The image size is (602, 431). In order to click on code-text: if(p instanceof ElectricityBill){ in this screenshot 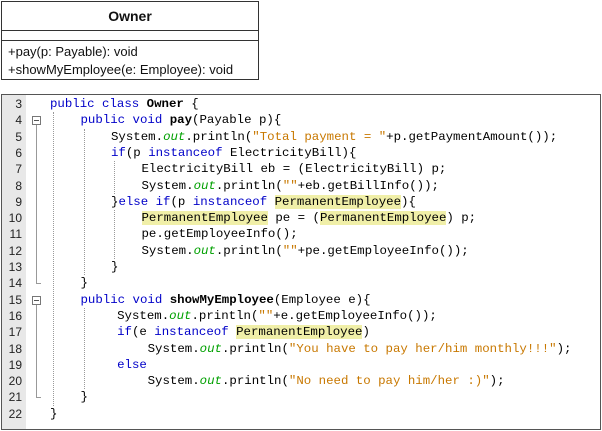, I will do `click(233, 153)`.